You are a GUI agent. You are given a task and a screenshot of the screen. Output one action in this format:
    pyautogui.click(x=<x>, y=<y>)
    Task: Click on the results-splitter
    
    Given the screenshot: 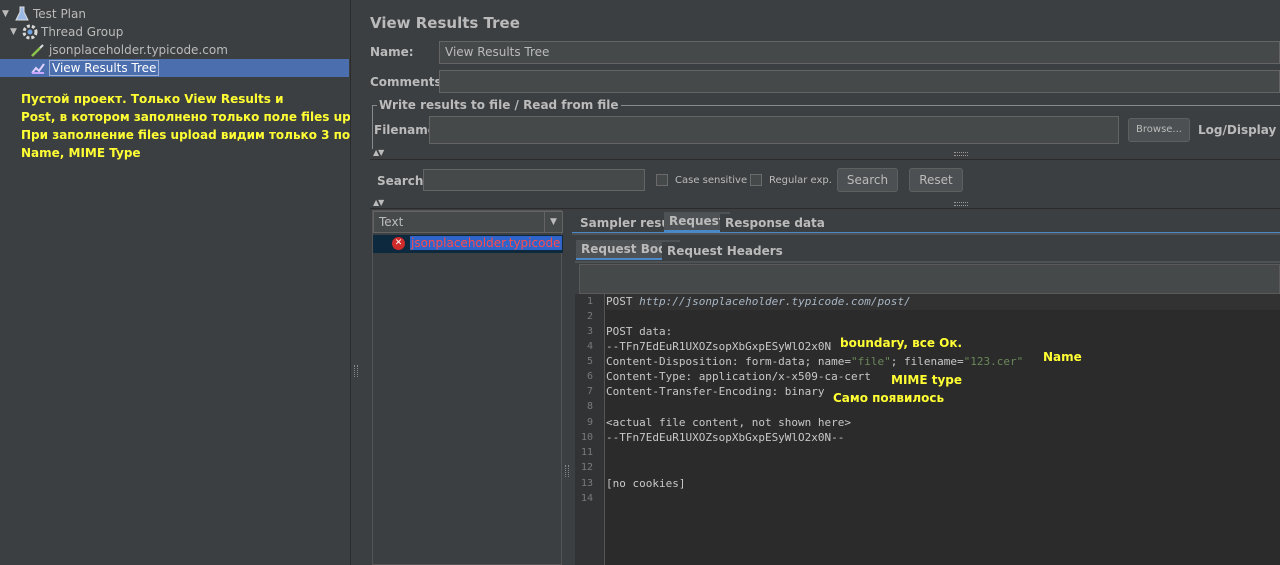 What is the action you would take?
    pyautogui.click(x=567, y=387)
    